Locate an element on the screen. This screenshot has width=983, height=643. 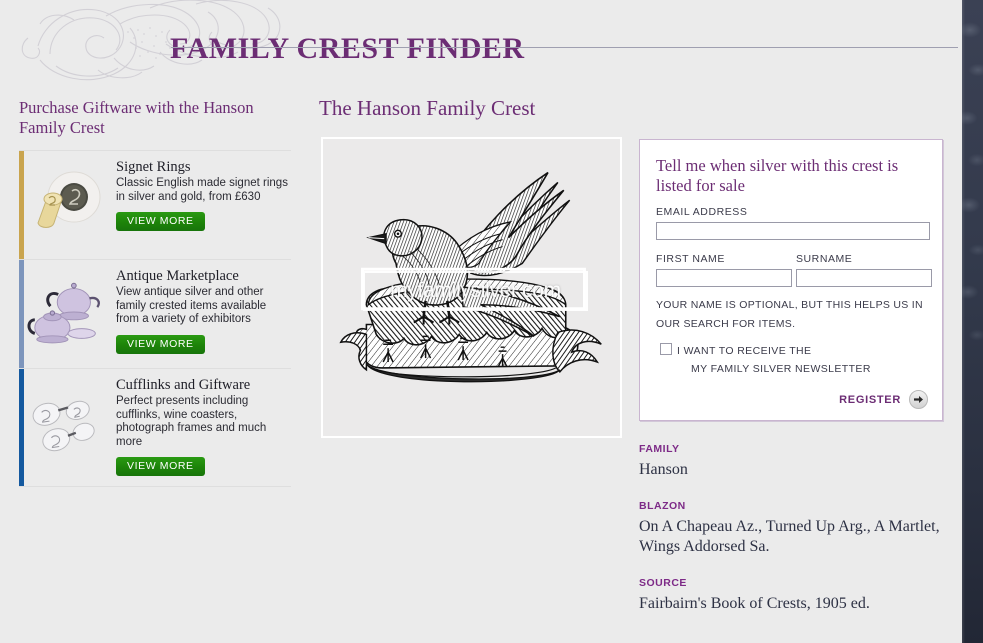
surname-field is located at coordinates (864, 278).